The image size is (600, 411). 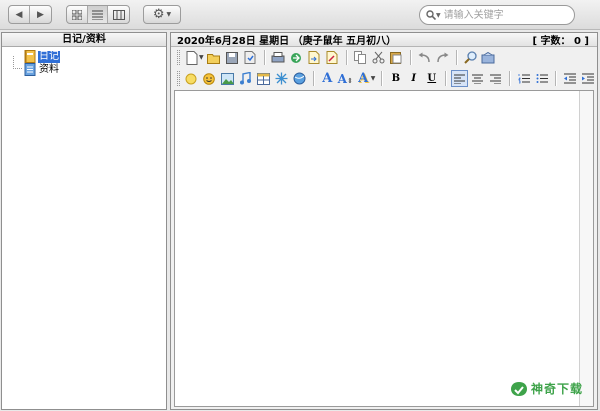 I want to click on insert-link-button, so click(x=299, y=78).